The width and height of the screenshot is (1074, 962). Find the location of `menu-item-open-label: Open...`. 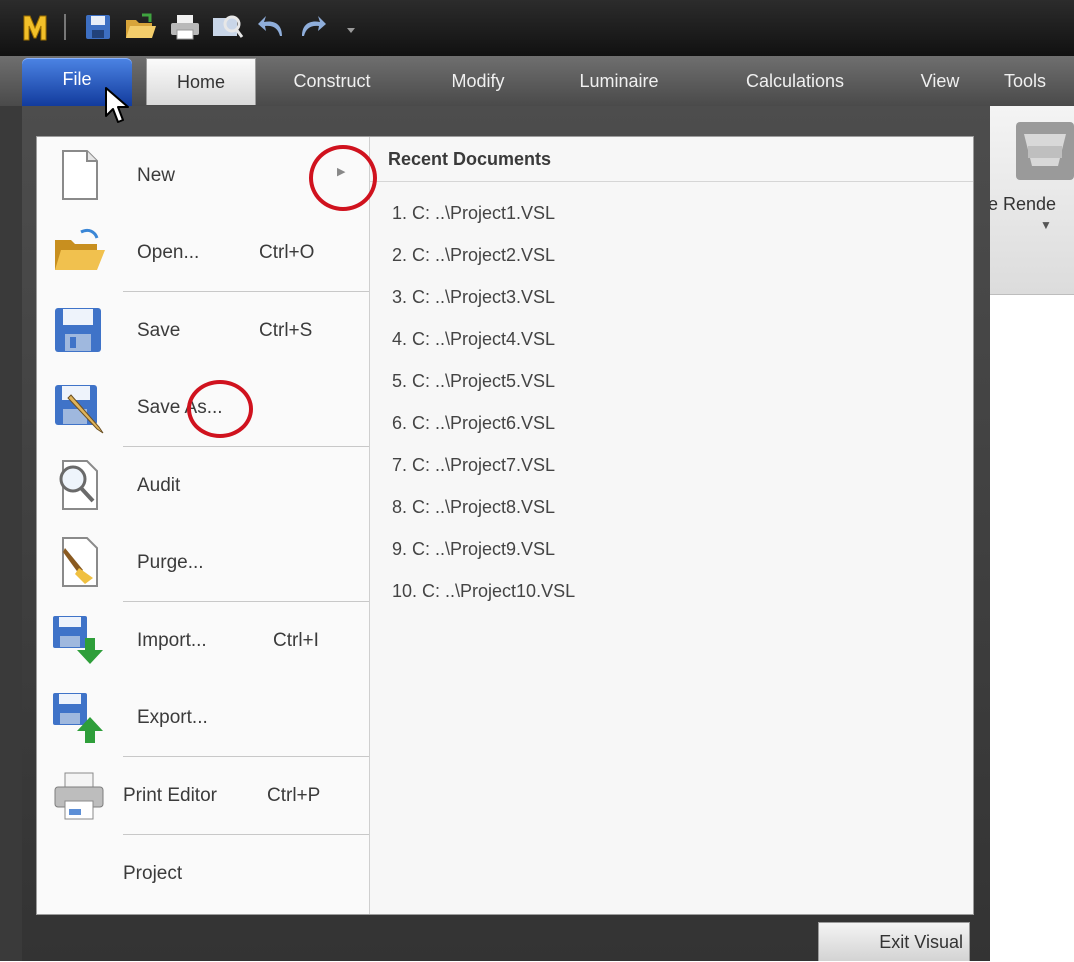

menu-item-open-label: Open... is located at coordinates (168, 252).